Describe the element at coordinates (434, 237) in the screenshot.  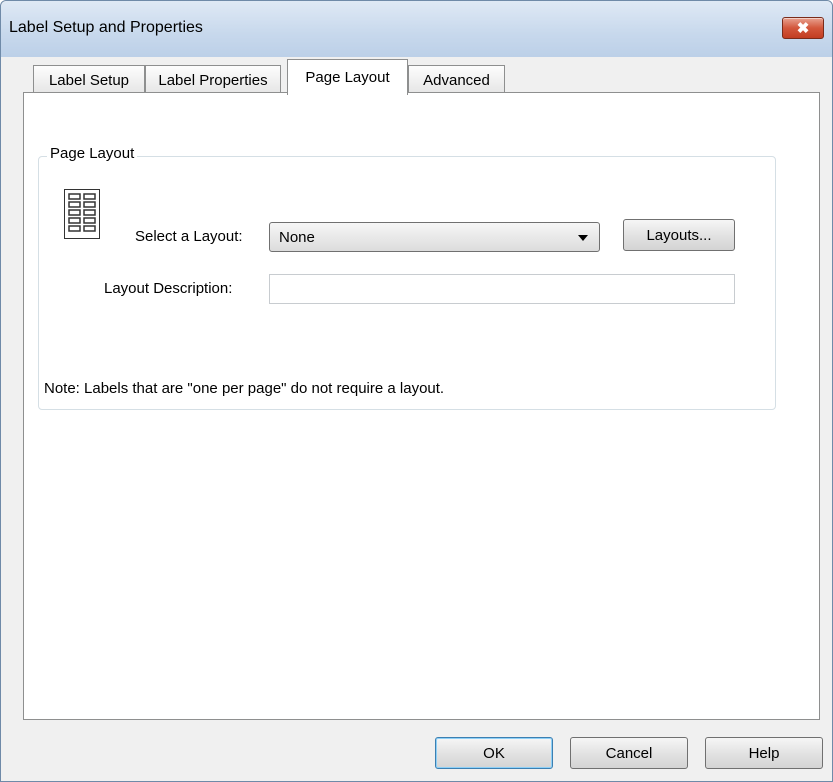
I see `layout-select: None` at that location.